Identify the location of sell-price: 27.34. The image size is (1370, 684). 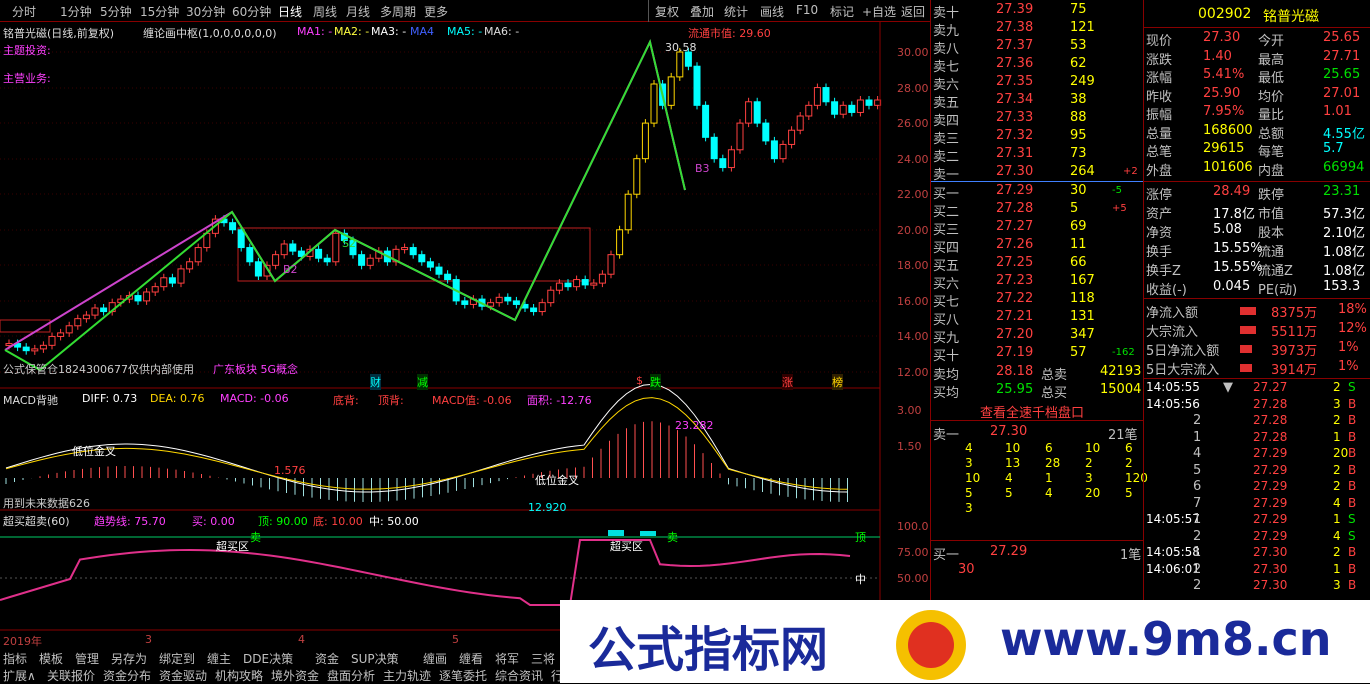
(1014, 99).